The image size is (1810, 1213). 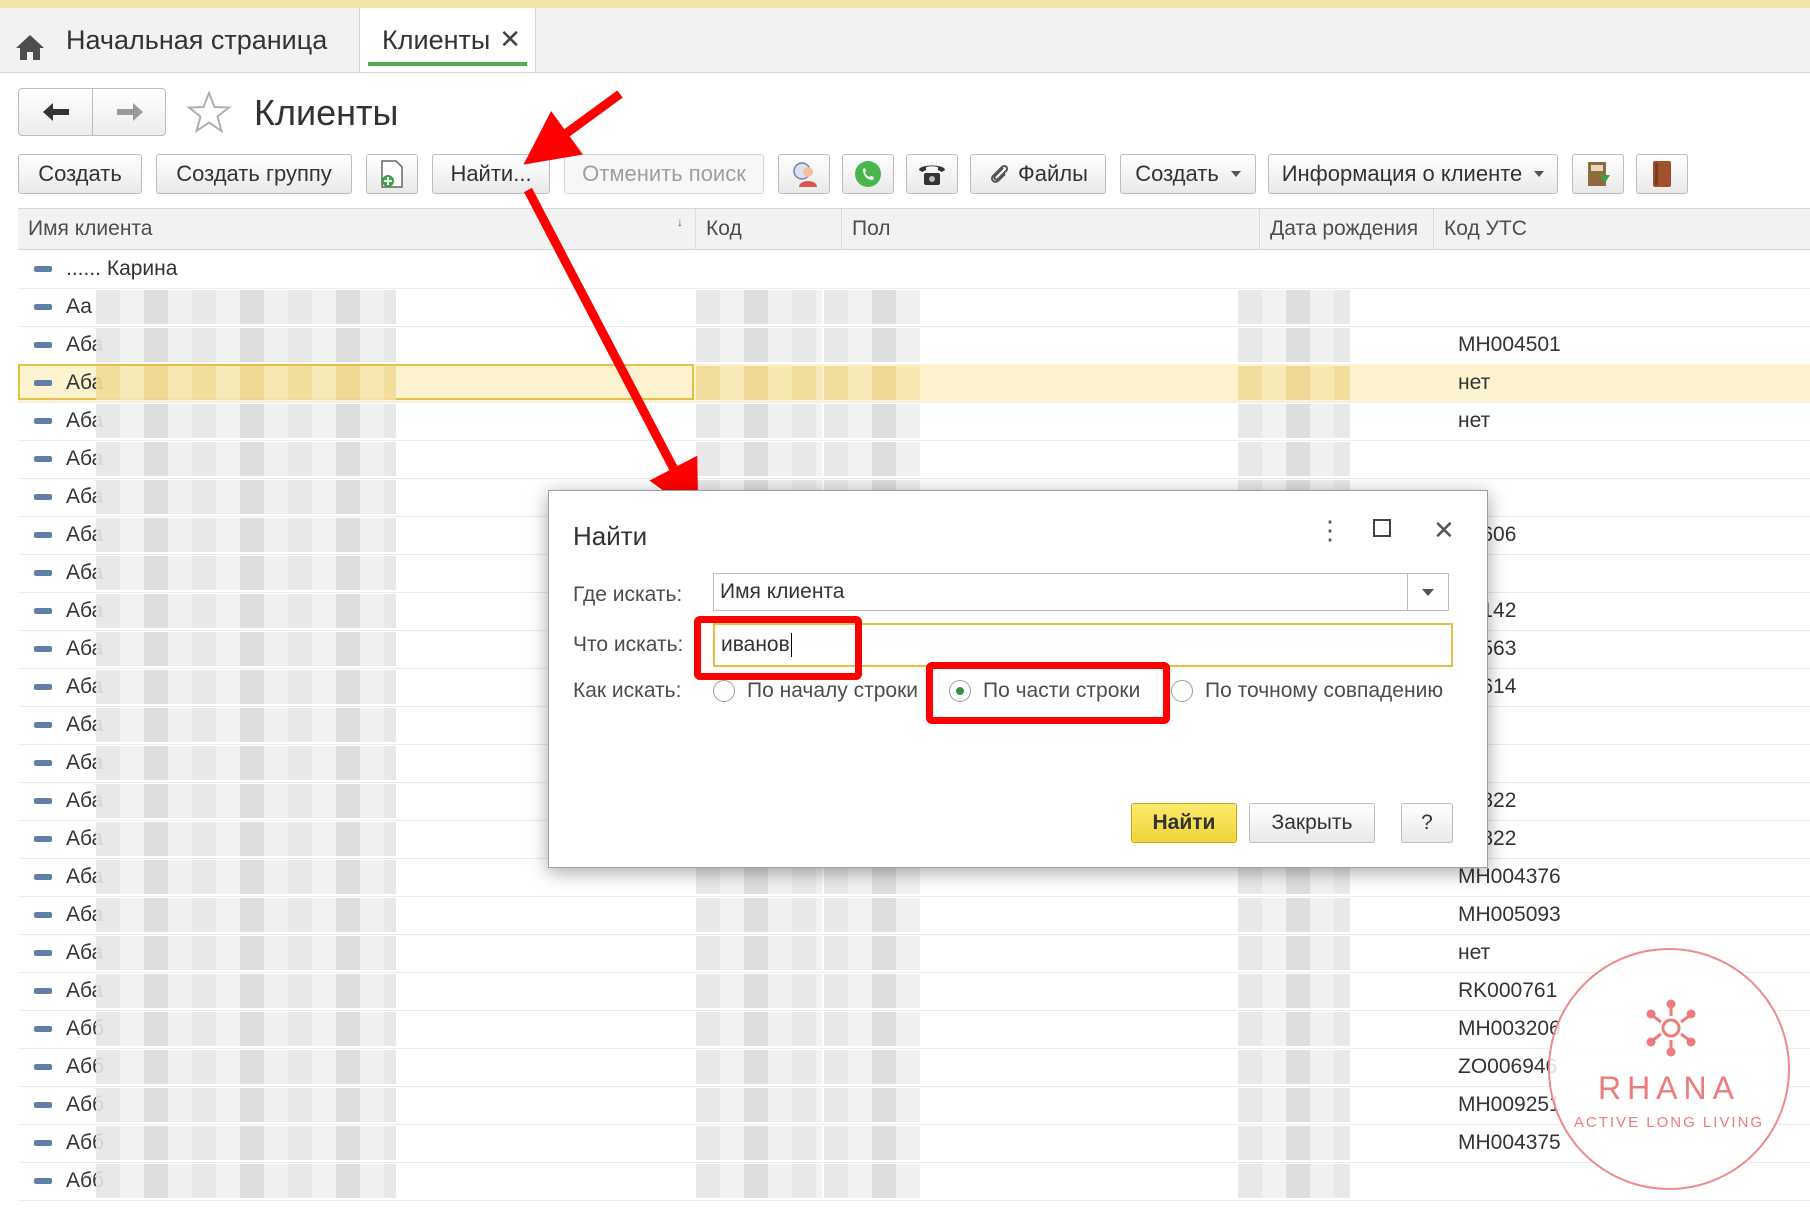 I want to click on dropdown-button, so click(x=1427, y=592).